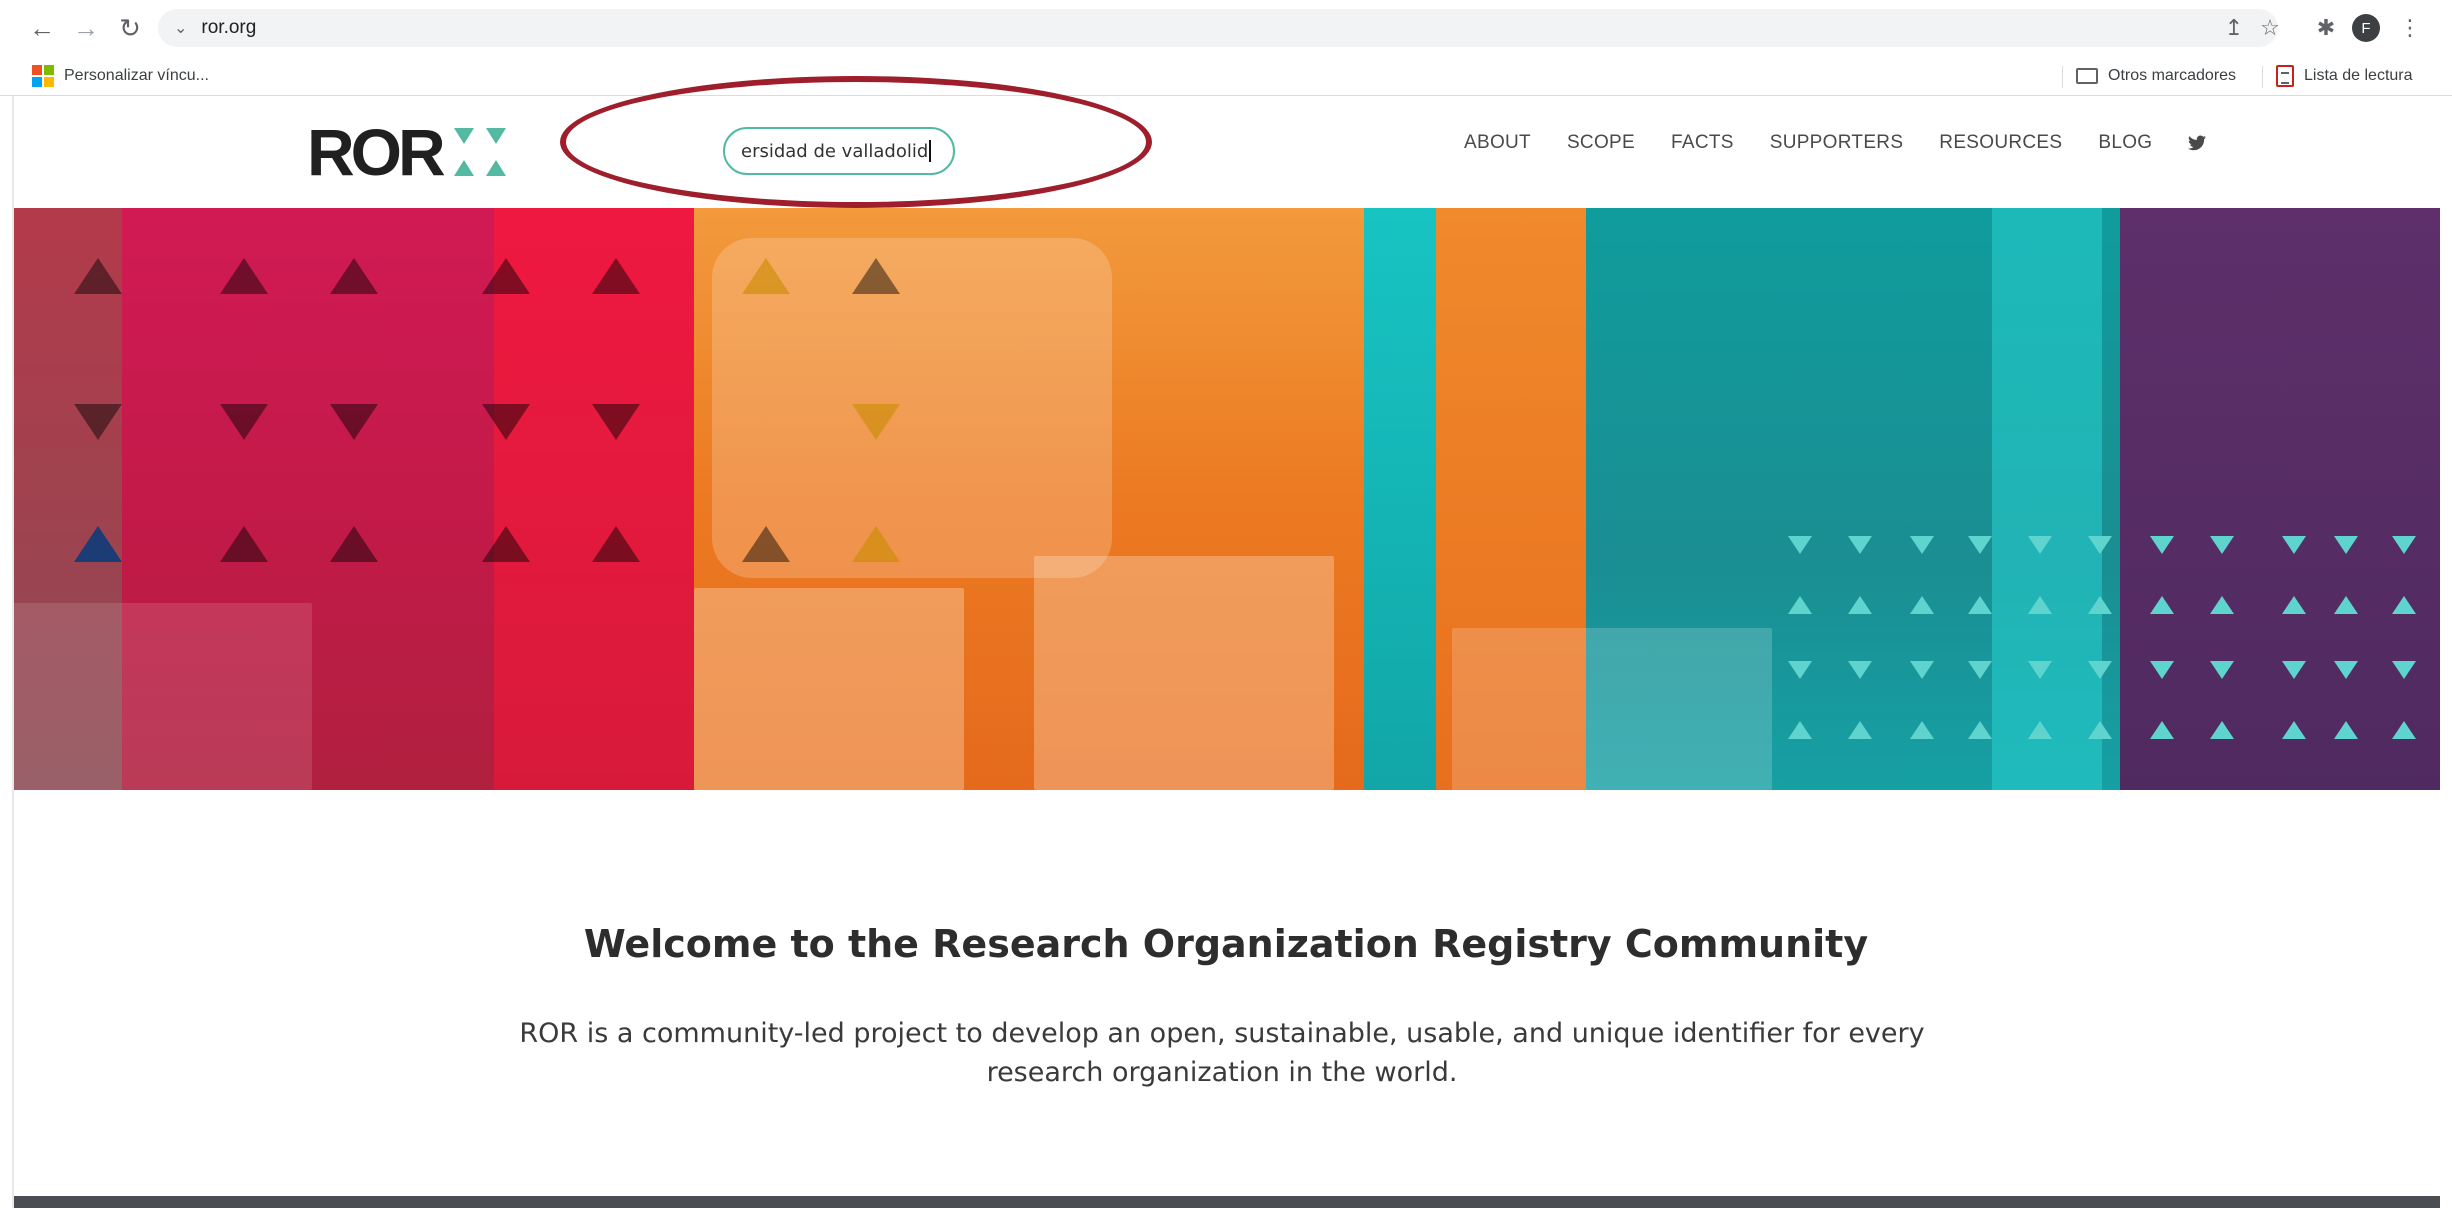  Describe the element at coordinates (1702, 143) in the screenshot. I see `nav-facts: FACTS` at that location.